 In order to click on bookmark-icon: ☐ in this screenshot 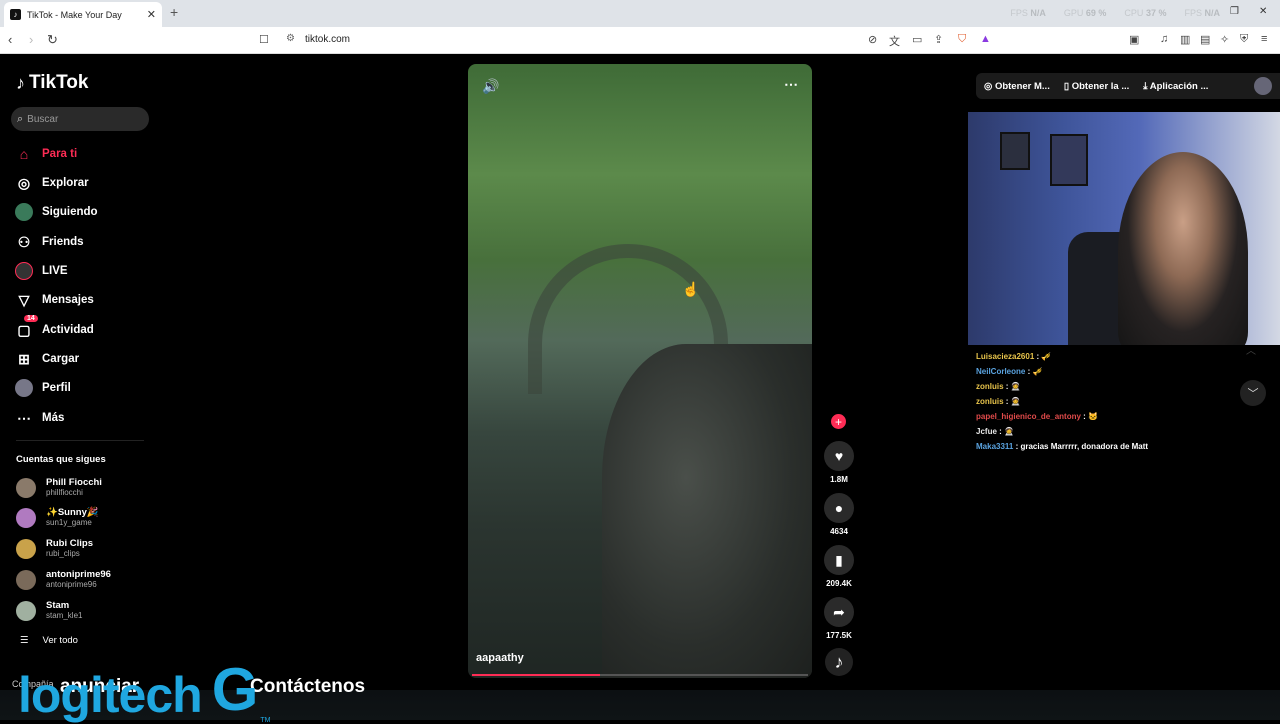, I will do `click(264, 39)`.